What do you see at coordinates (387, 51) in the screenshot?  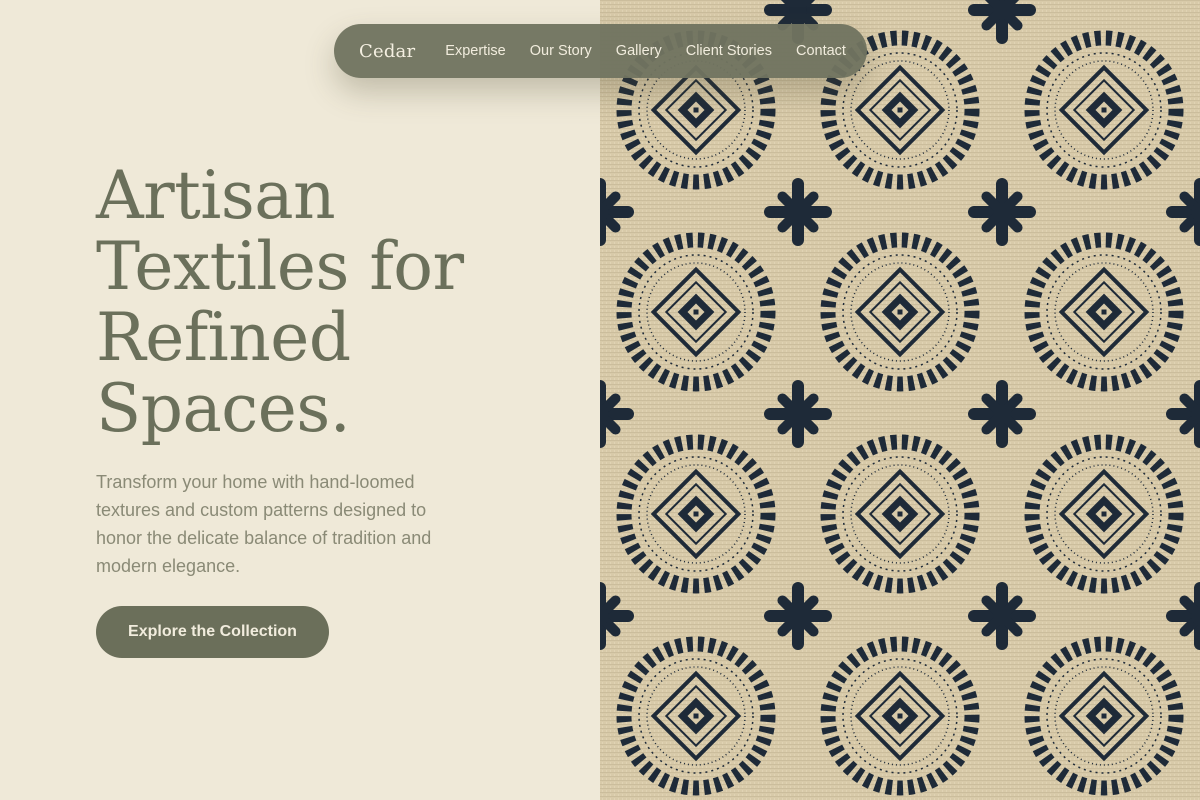 I see `brand-logo: Cedar` at bounding box center [387, 51].